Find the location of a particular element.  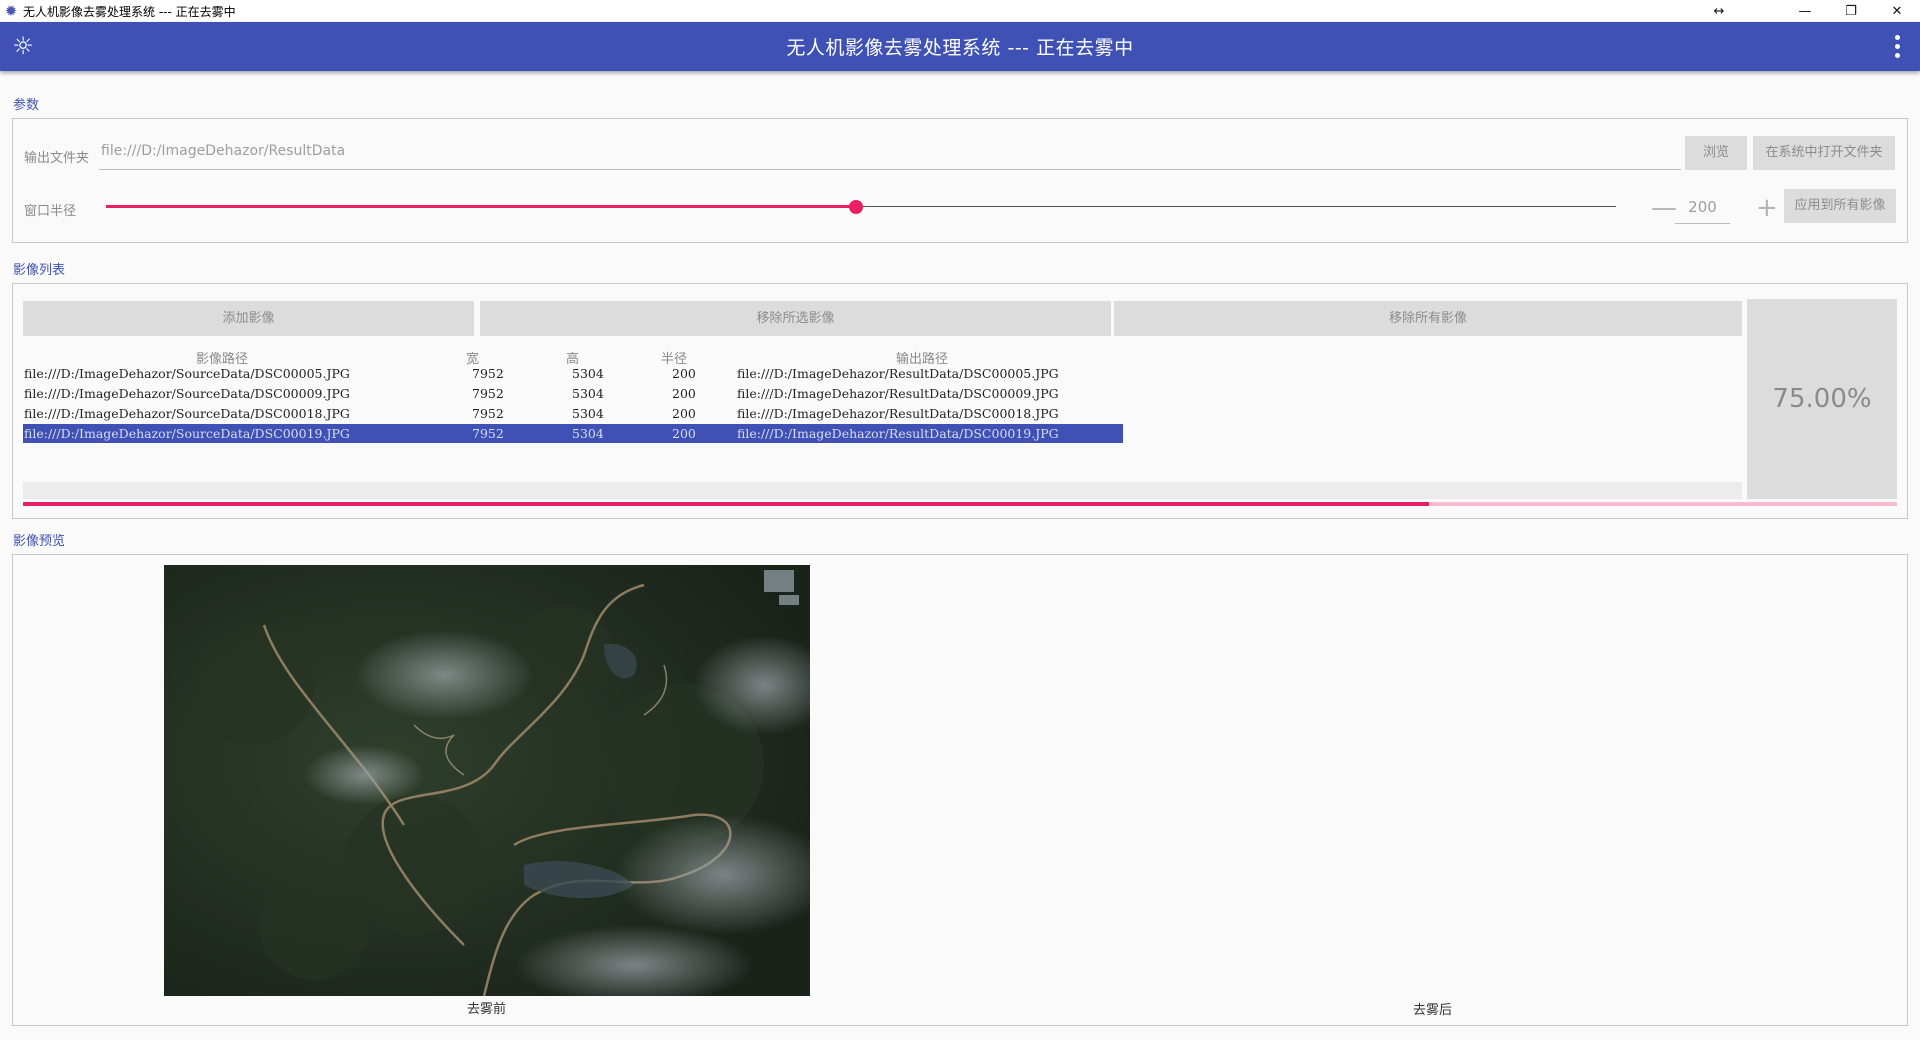

os-titlebar: ✹ 无人机影像去雾处理系统 --- 正在去雾中 ↔ — ❐ ✕ is located at coordinates (960, 11).